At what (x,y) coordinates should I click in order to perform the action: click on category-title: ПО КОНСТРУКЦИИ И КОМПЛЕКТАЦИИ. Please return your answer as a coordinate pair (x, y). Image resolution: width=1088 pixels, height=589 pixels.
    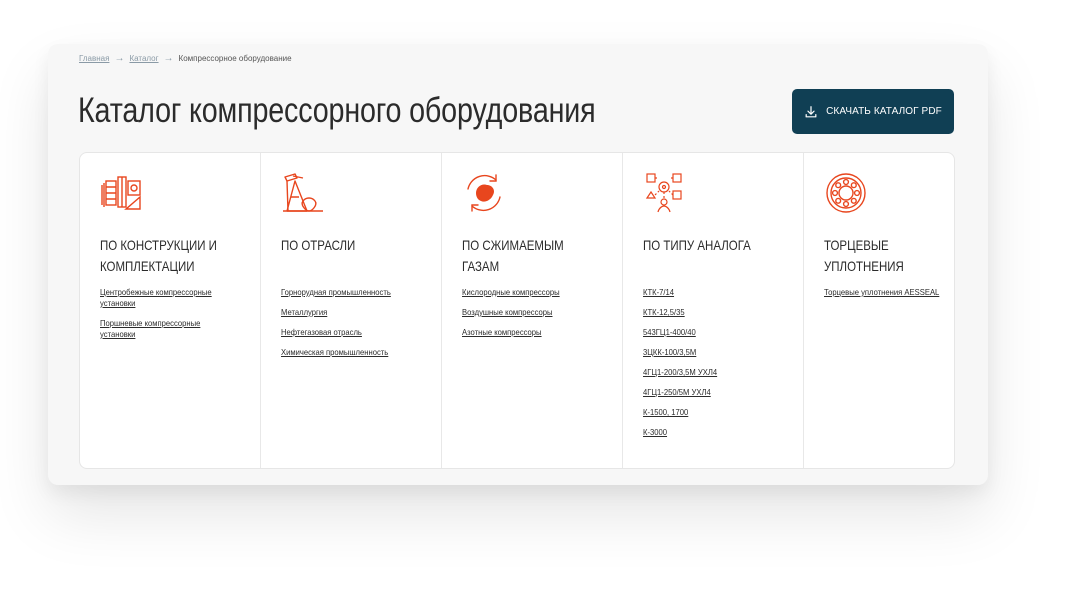
    Looking at the image, I should click on (158, 255).